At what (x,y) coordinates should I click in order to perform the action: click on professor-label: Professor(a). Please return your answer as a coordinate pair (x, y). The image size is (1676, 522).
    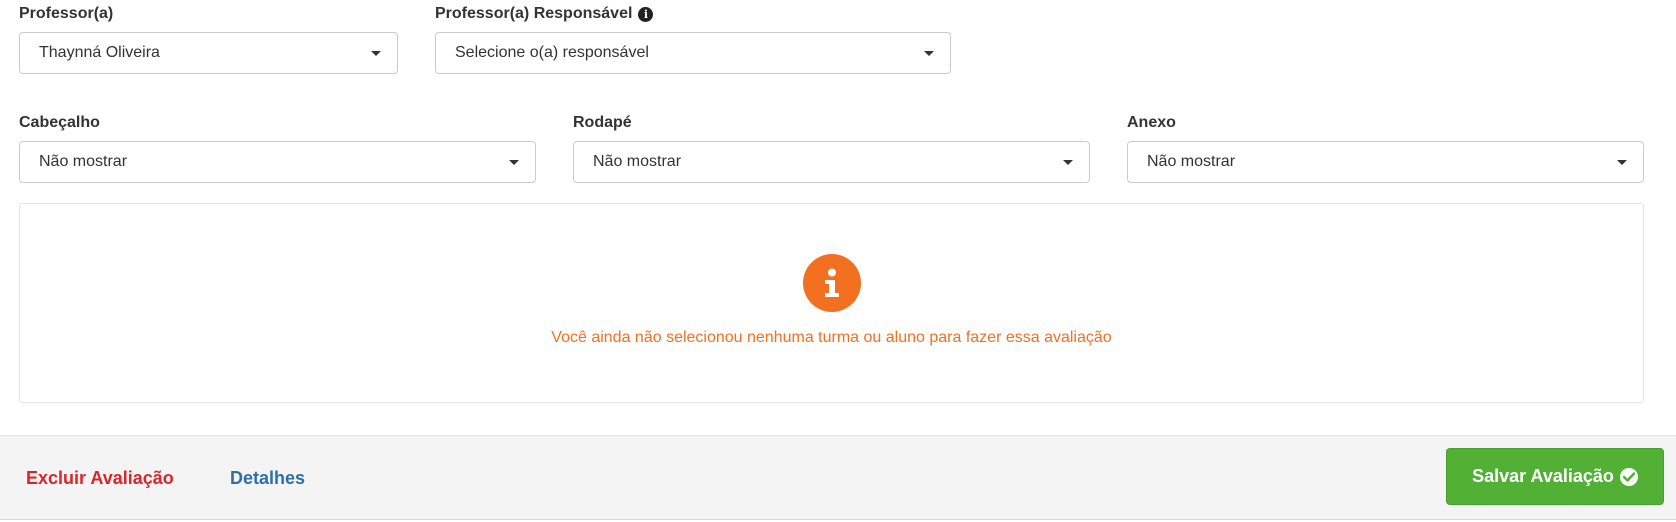
    Looking at the image, I should click on (66, 13).